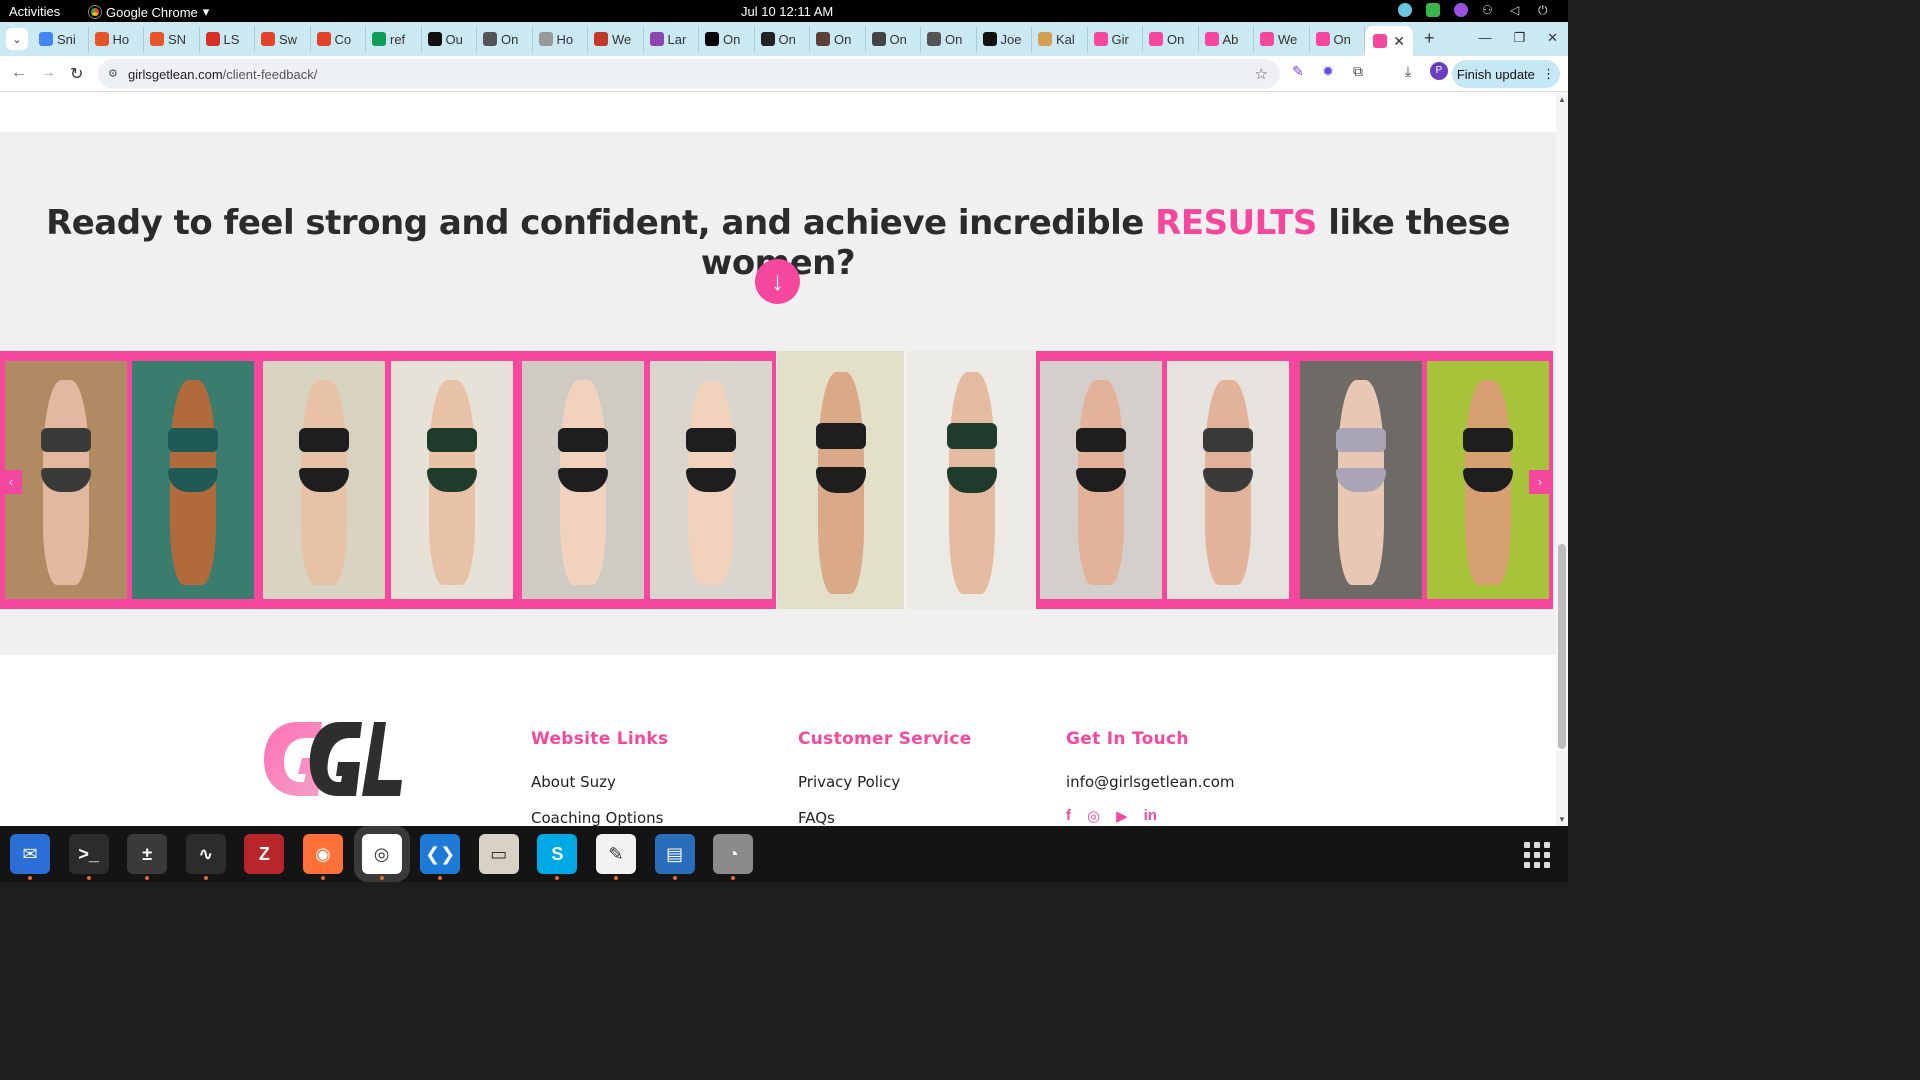 This screenshot has height=1080, width=1920. Describe the element at coordinates (227, 39) in the screenshot. I see `browser-tab: LS` at that location.